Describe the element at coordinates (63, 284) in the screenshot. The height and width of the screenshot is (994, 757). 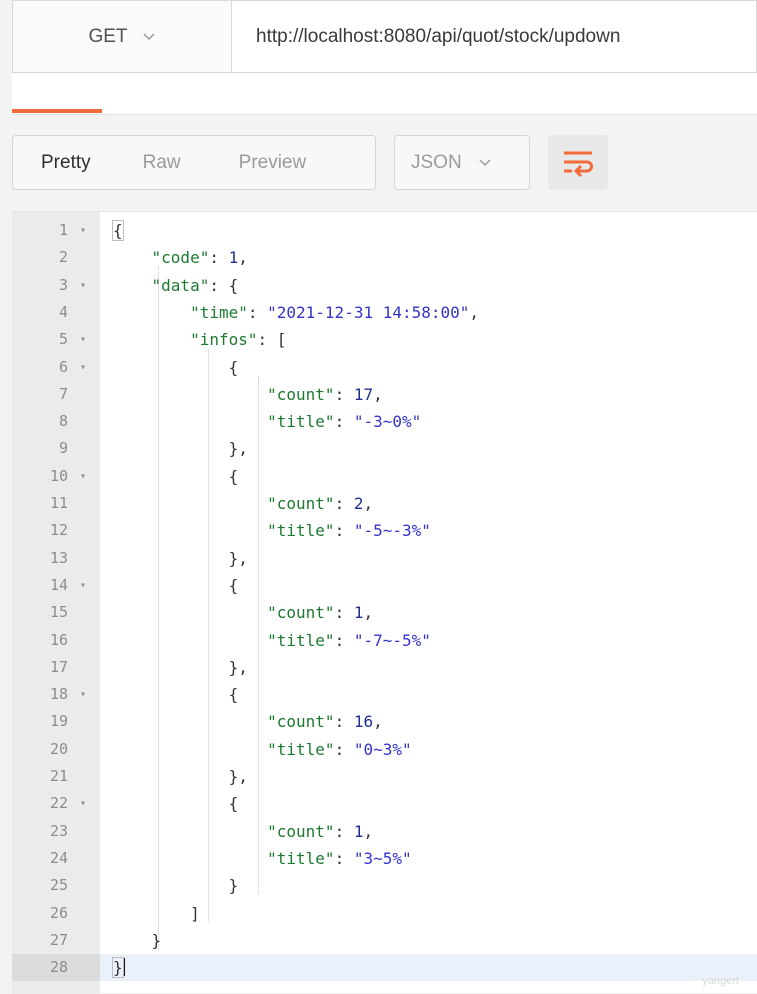
I see `line-number: 3` at that location.